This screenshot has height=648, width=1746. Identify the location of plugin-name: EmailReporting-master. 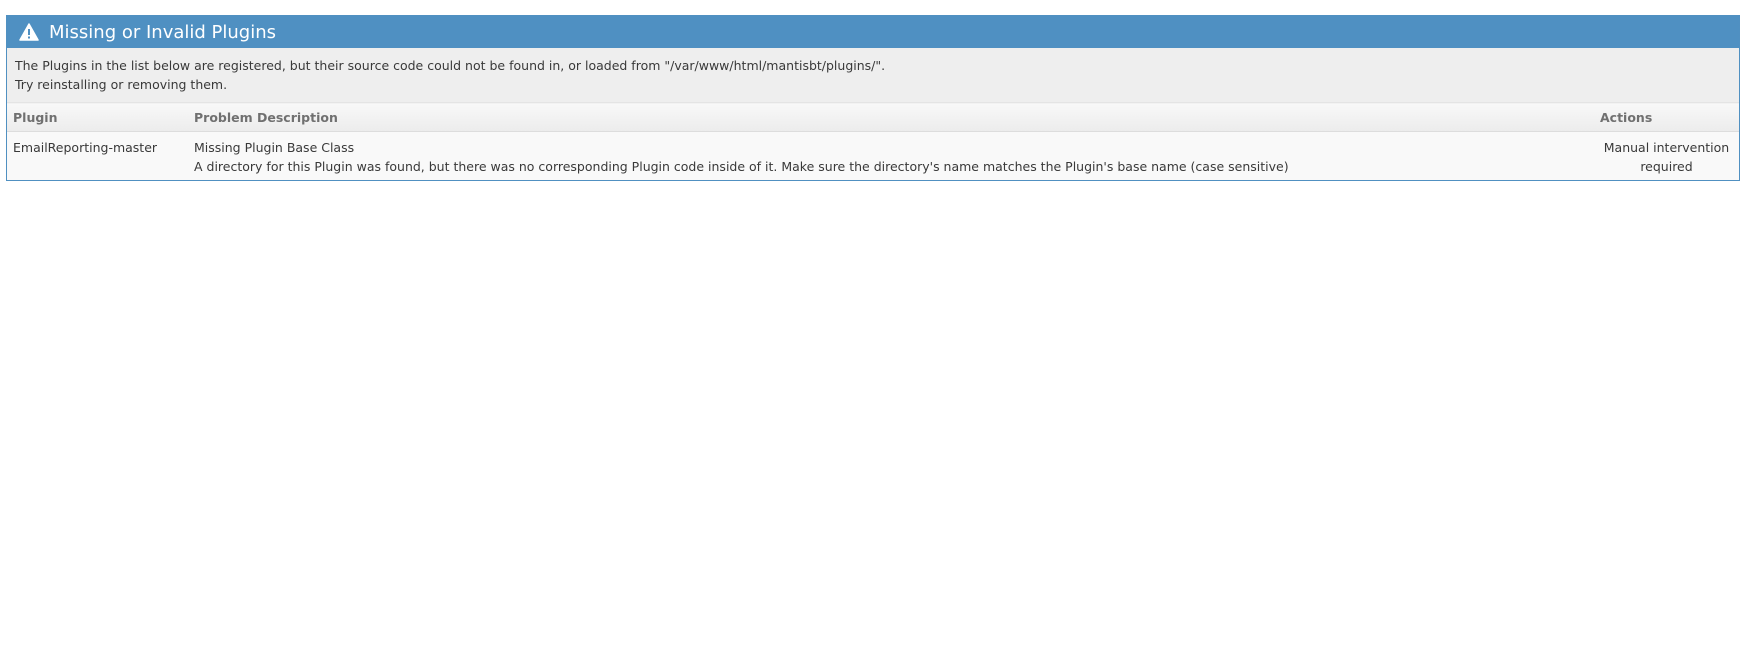
(97, 155).